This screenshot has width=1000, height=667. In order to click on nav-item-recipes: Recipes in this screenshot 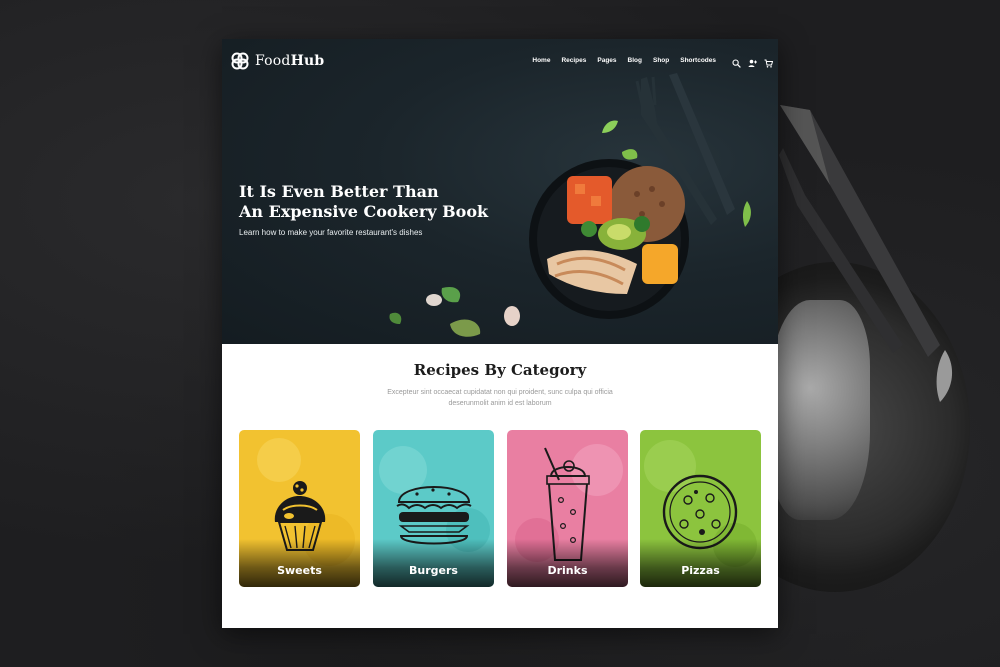, I will do `click(573, 60)`.